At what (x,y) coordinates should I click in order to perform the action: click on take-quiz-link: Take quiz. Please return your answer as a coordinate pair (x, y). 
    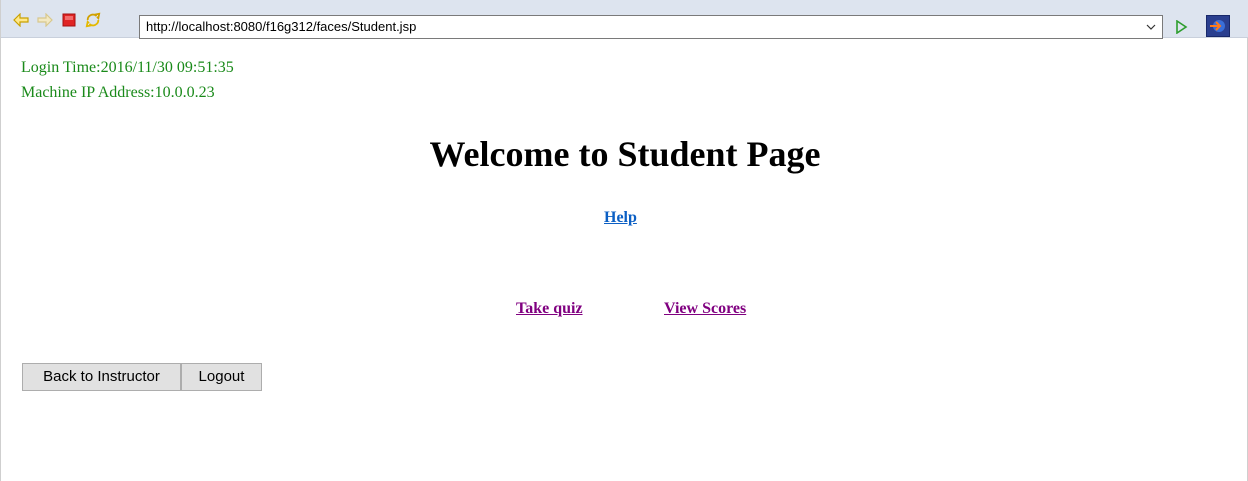
    Looking at the image, I should click on (549, 309).